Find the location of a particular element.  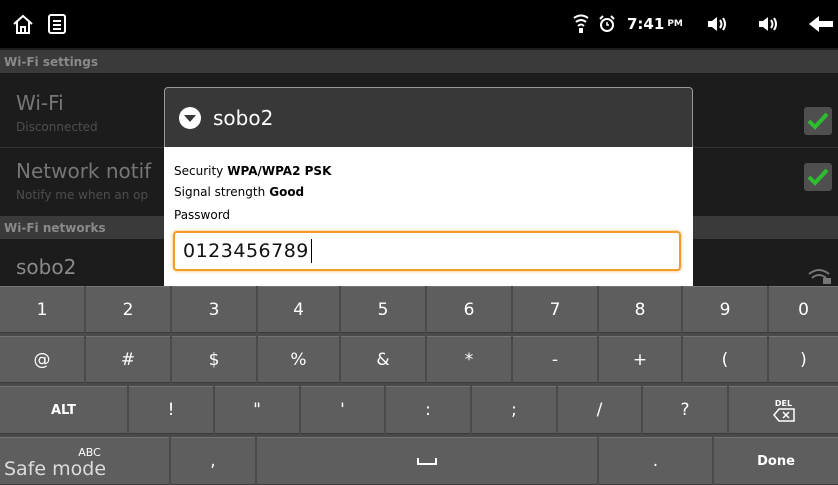

key-9: 9 is located at coordinates (725, 309).